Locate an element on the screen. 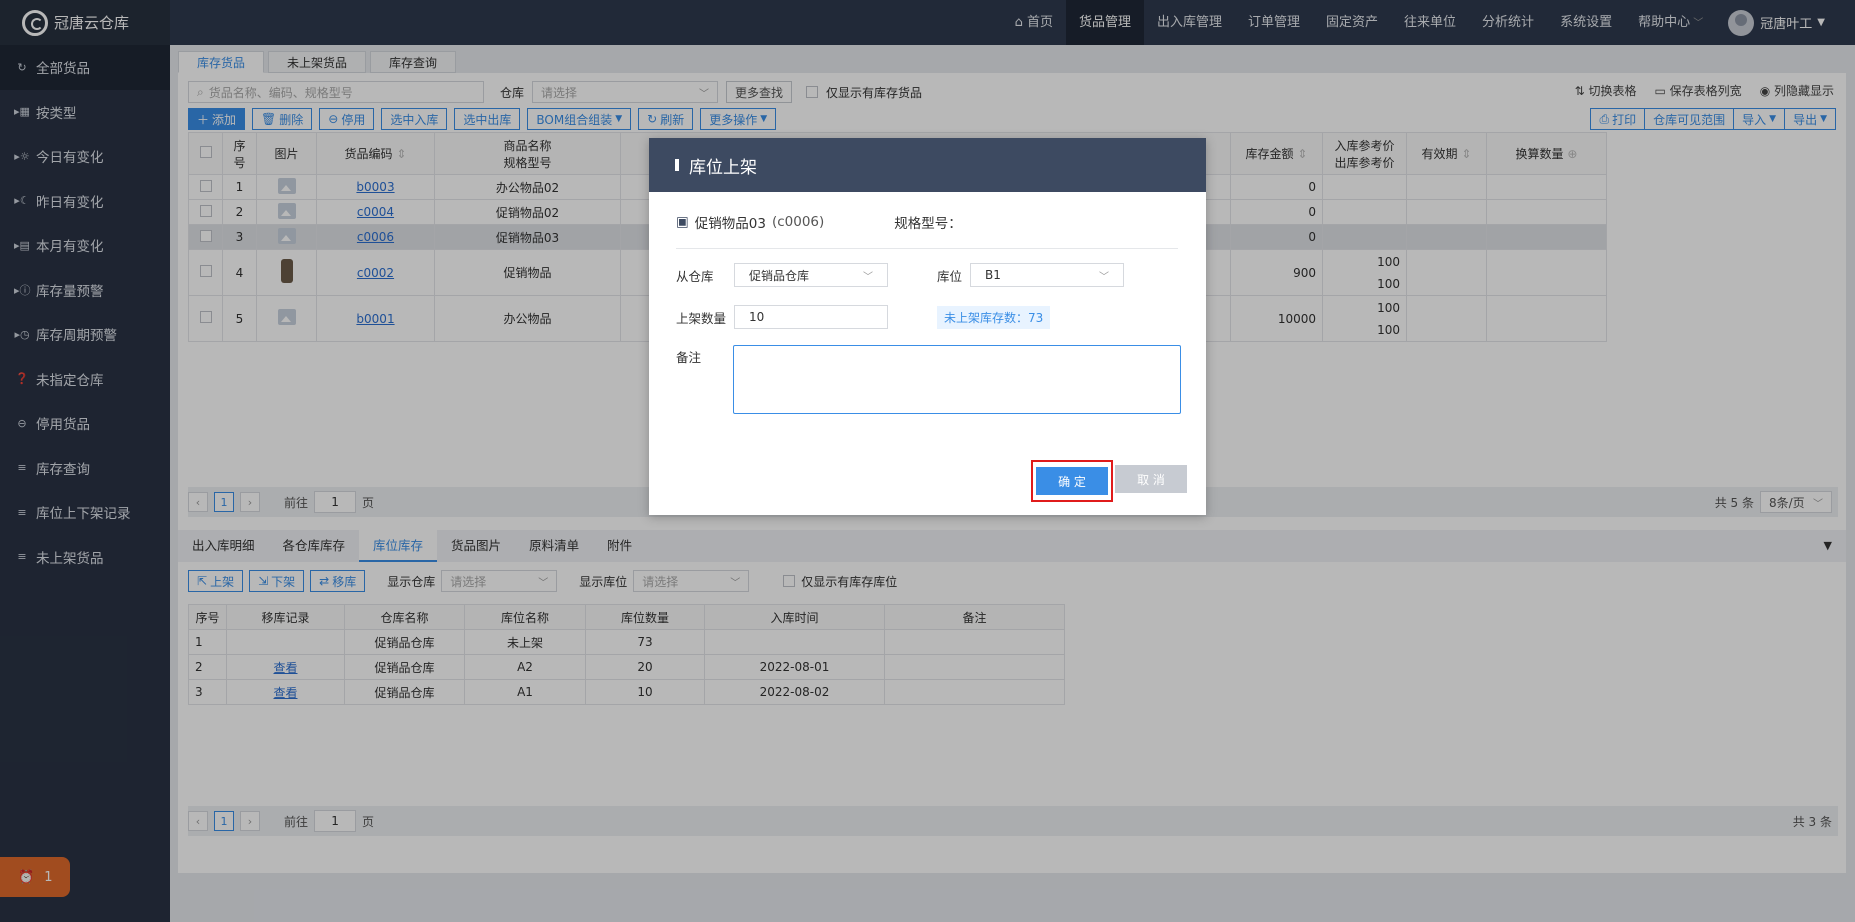 The width and height of the screenshot is (1855, 922). select-value: 促销品仓库 is located at coordinates (779, 275).